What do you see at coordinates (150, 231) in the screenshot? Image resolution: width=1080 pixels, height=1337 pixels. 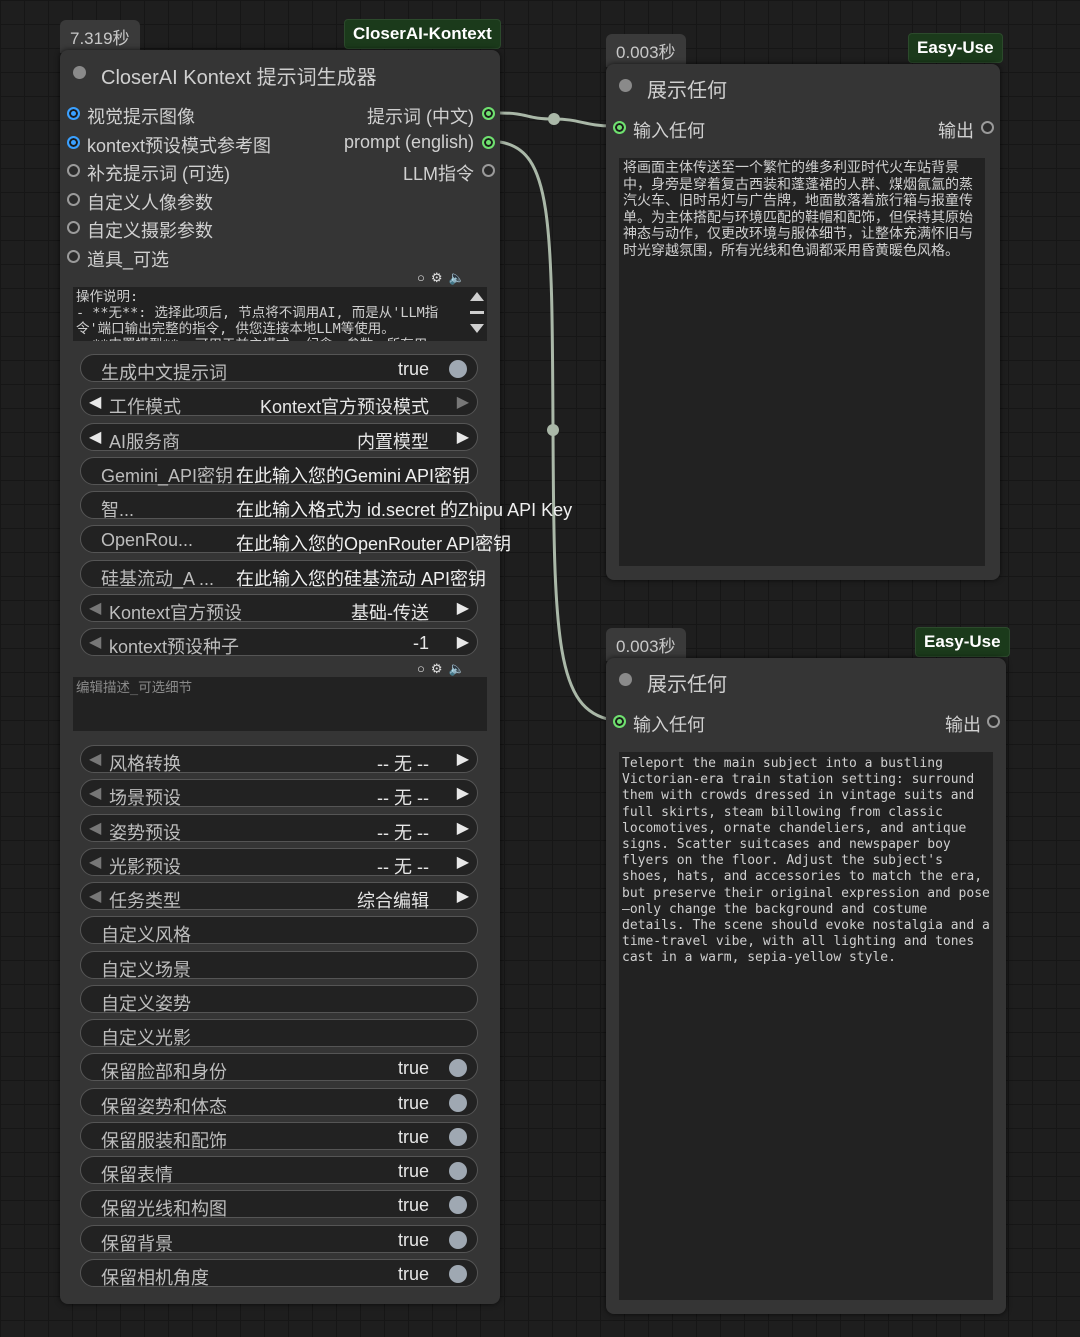 I see `input-label: 自定义摄影参数` at bounding box center [150, 231].